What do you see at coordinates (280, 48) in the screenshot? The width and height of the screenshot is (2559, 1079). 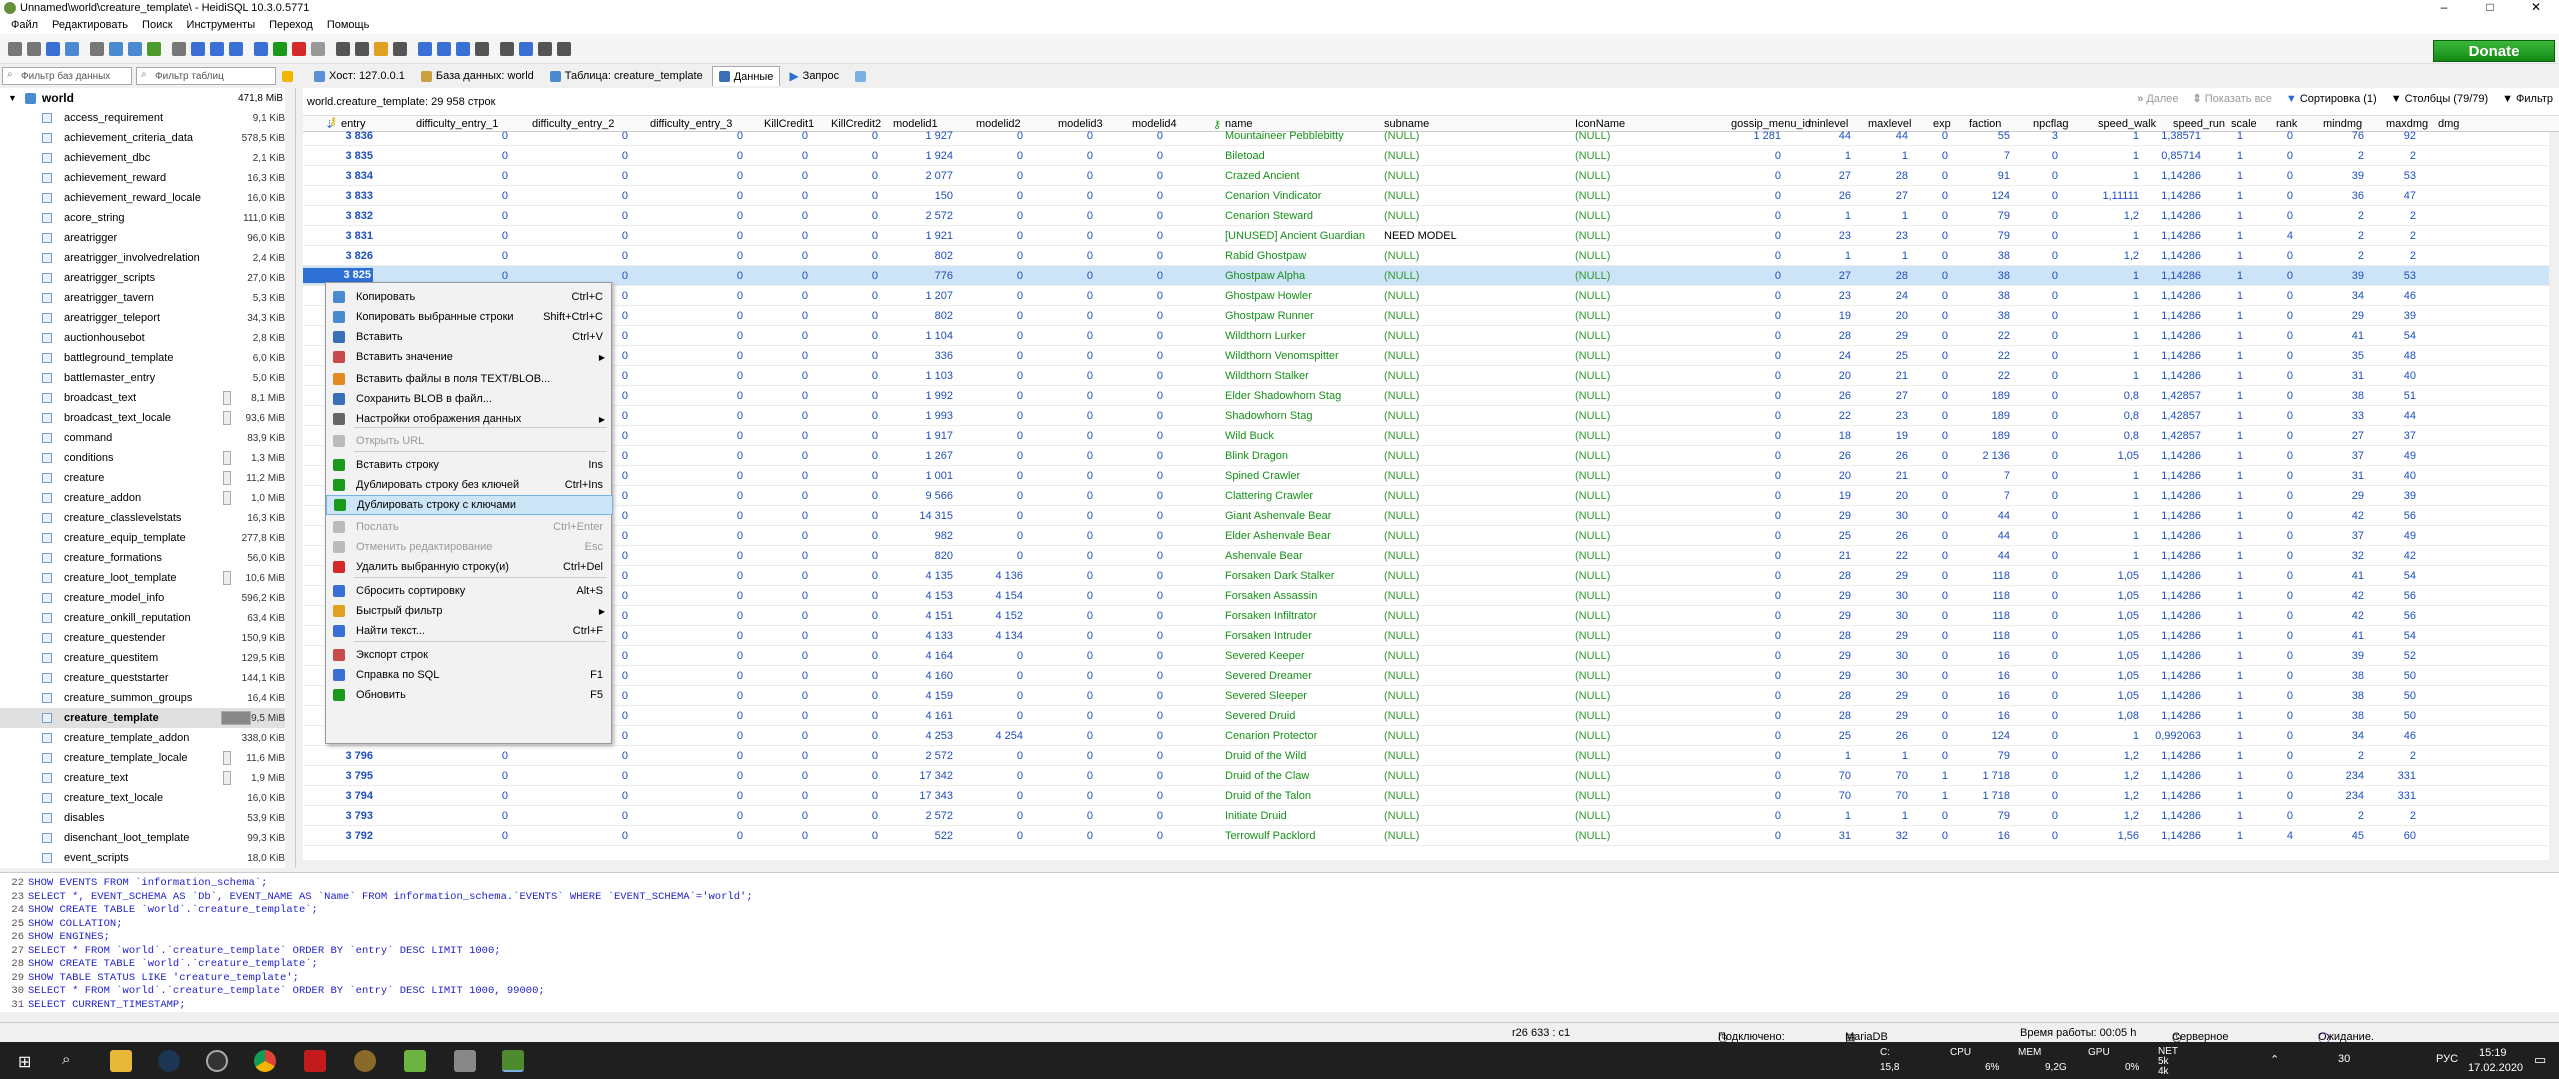 I see `add-icon` at bounding box center [280, 48].